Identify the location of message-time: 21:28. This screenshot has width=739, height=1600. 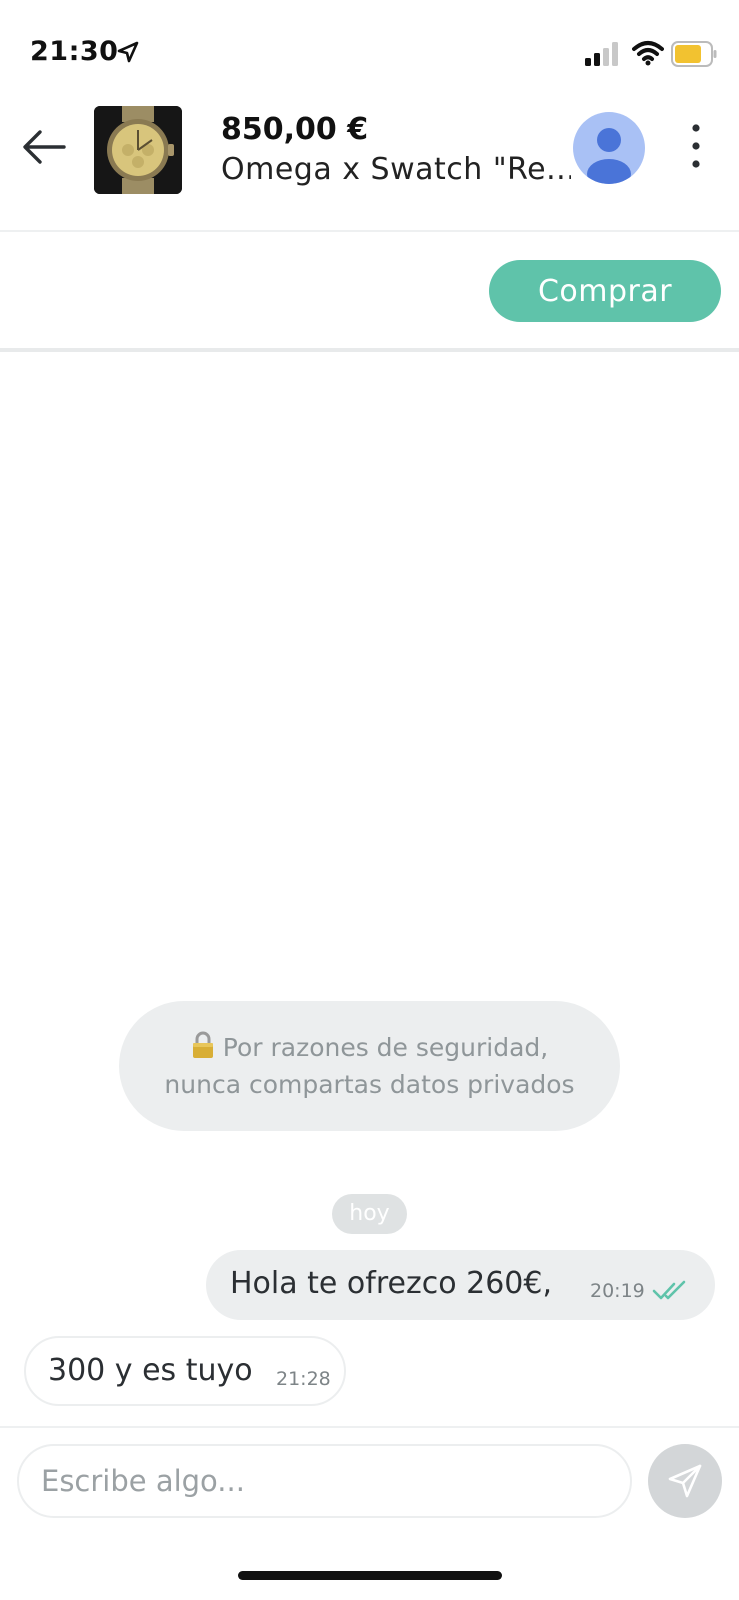
(303, 1379).